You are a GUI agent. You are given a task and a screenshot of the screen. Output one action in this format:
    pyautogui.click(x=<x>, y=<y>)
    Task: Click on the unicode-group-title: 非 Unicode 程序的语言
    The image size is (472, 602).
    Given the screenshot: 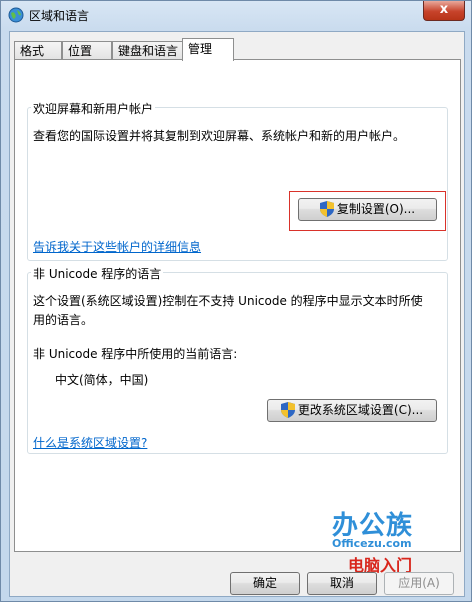 What is the action you would take?
    pyautogui.click(x=97, y=273)
    